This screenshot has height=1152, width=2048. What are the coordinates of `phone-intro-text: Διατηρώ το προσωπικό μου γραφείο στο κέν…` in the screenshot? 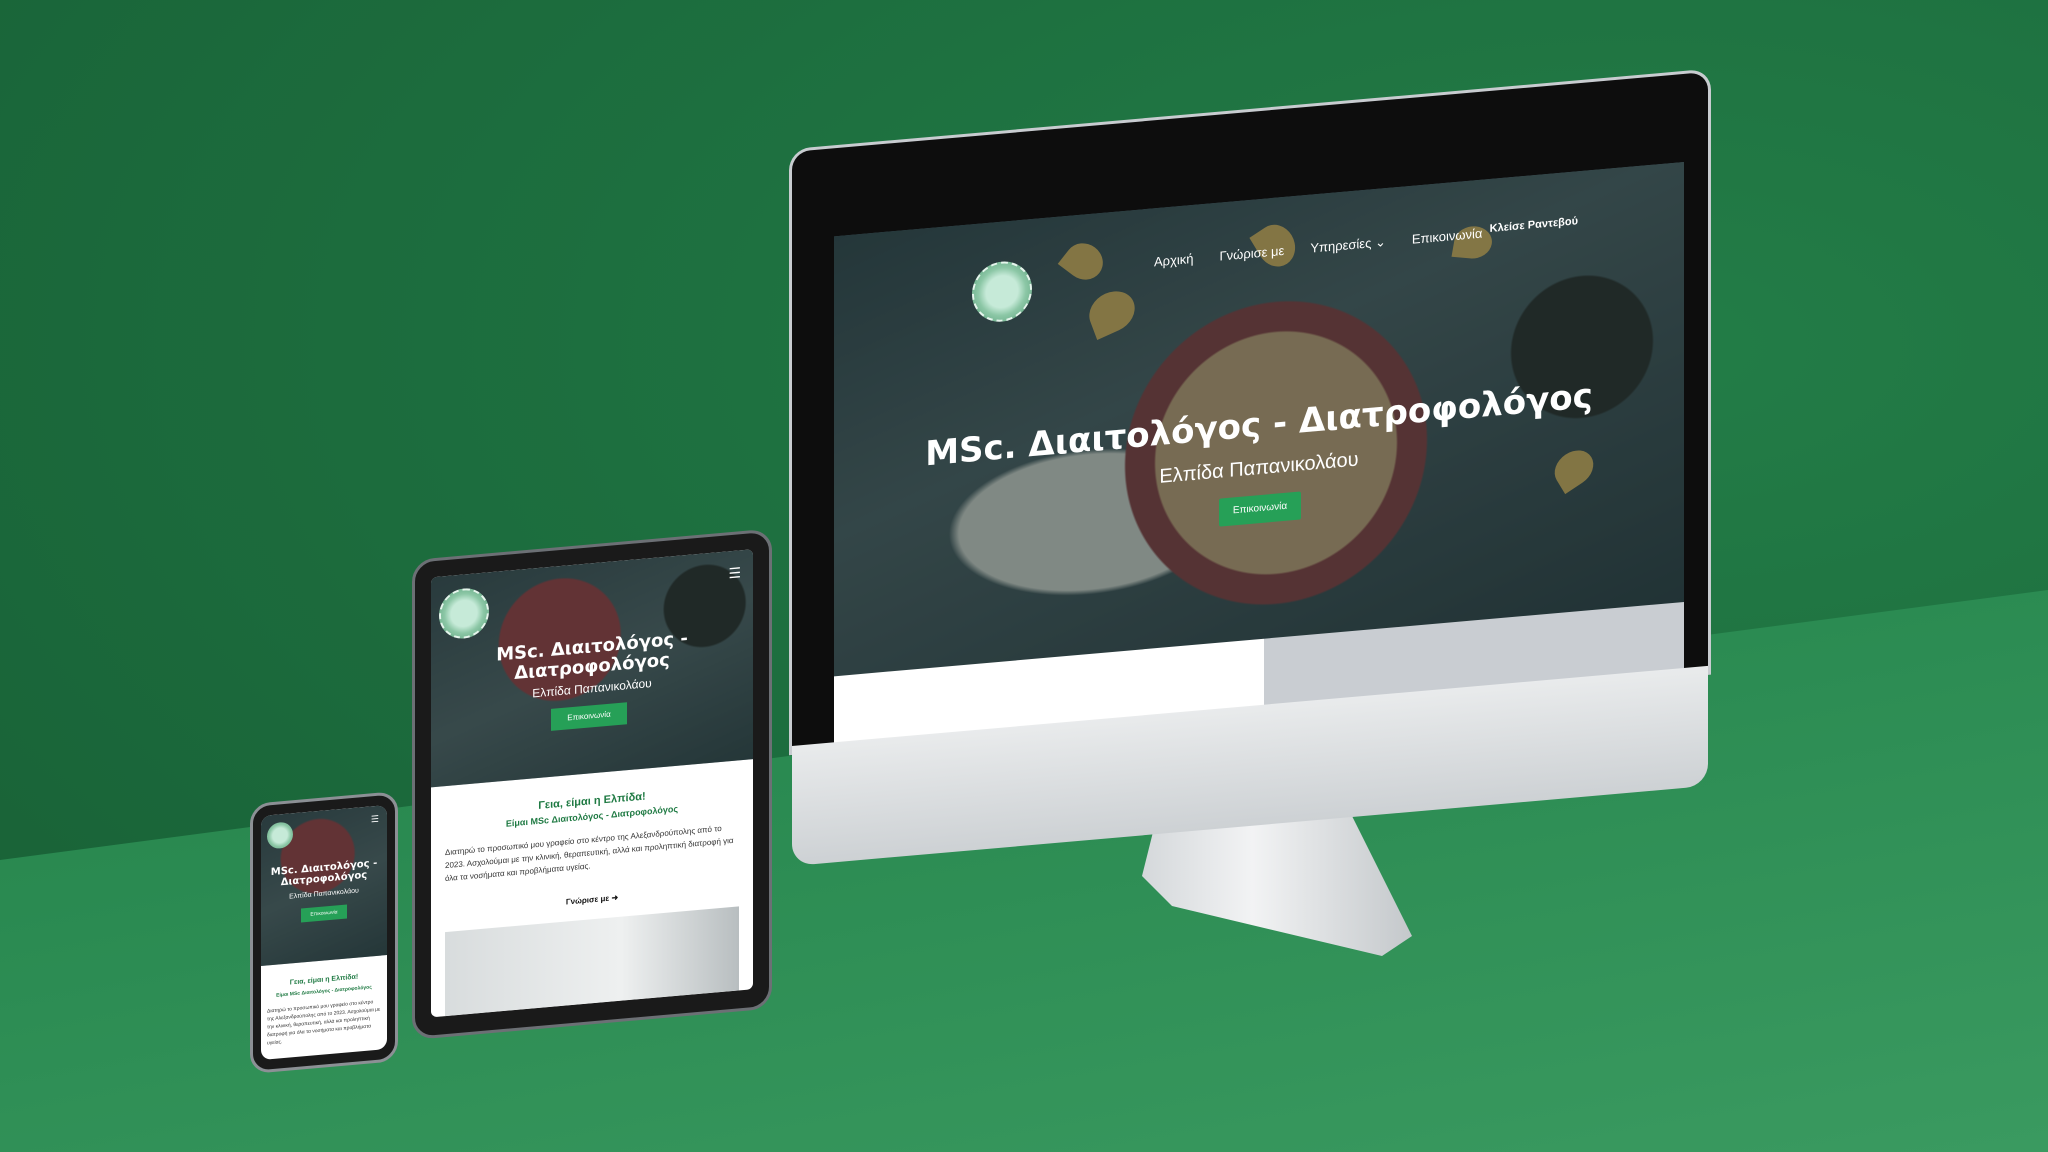 It's located at (324, 1023).